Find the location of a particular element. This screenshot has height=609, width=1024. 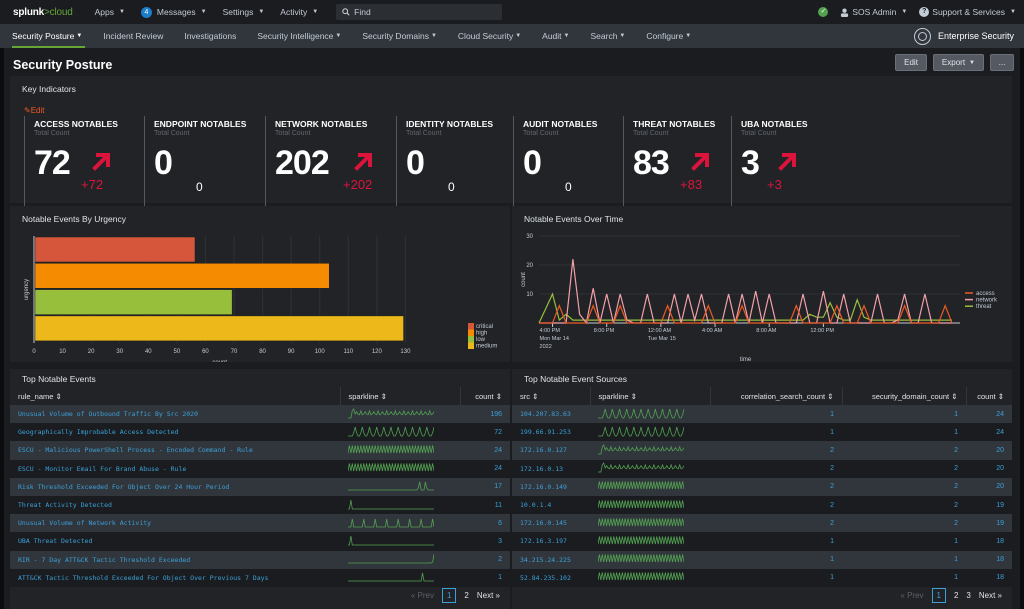

prev-page-button: « Prev is located at coordinates (422, 595).